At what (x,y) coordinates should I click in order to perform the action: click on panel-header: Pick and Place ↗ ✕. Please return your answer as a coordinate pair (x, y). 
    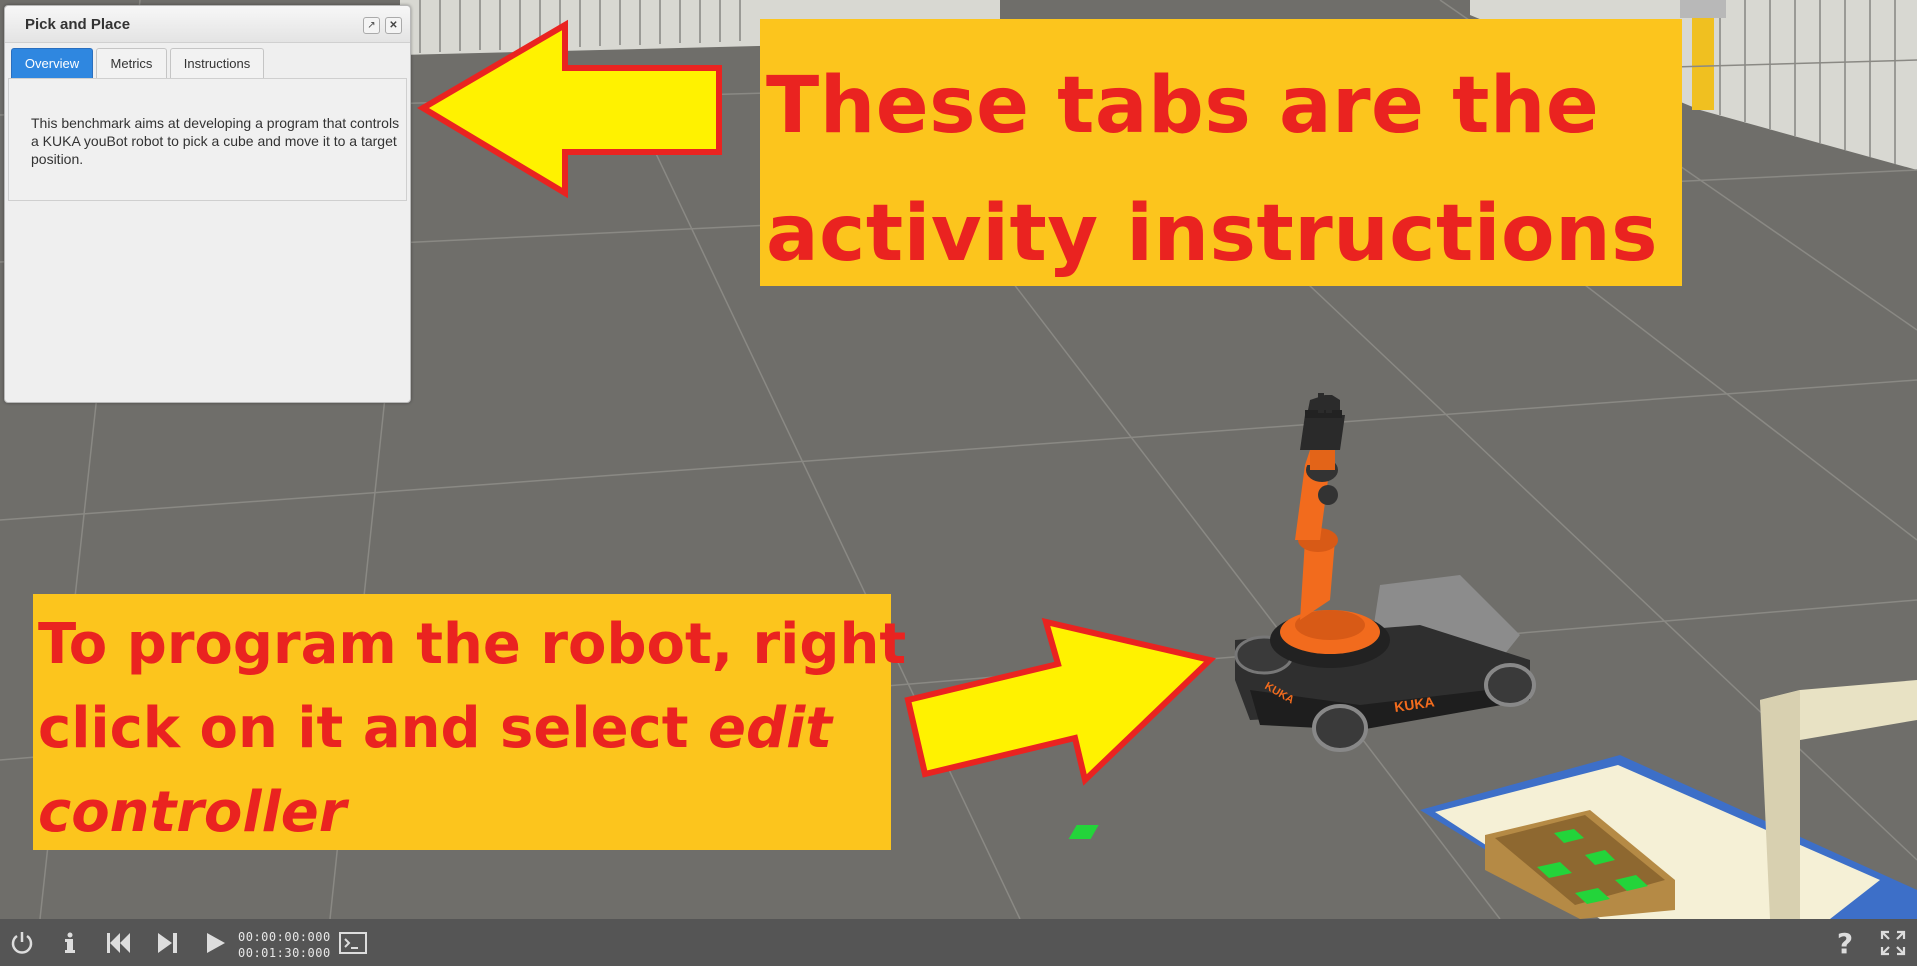
    Looking at the image, I should click on (207, 24).